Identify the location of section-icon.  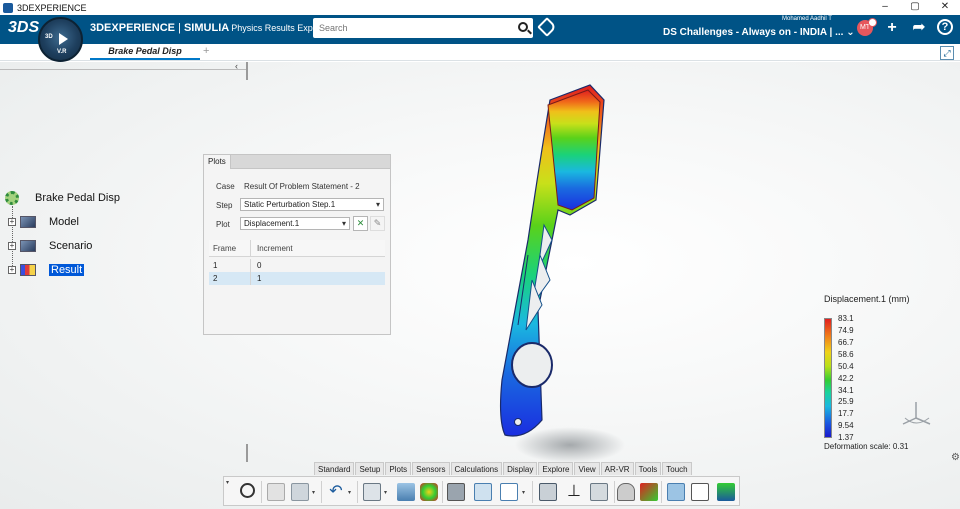
(599, 492).